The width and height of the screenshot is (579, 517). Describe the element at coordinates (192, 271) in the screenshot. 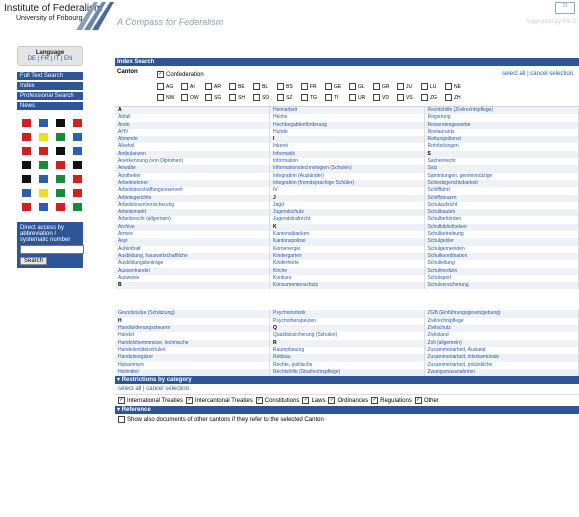

I see `index-term-link: Aussenhandel` at that location.